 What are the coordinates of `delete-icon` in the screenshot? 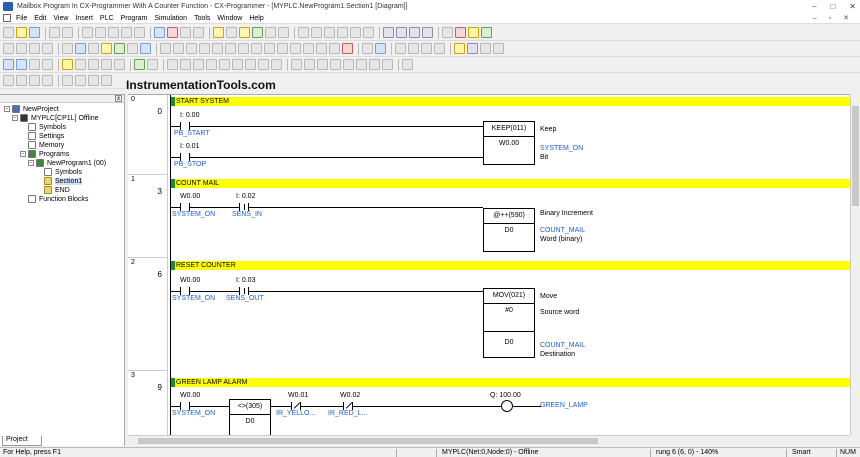 It's located at (347, 48).